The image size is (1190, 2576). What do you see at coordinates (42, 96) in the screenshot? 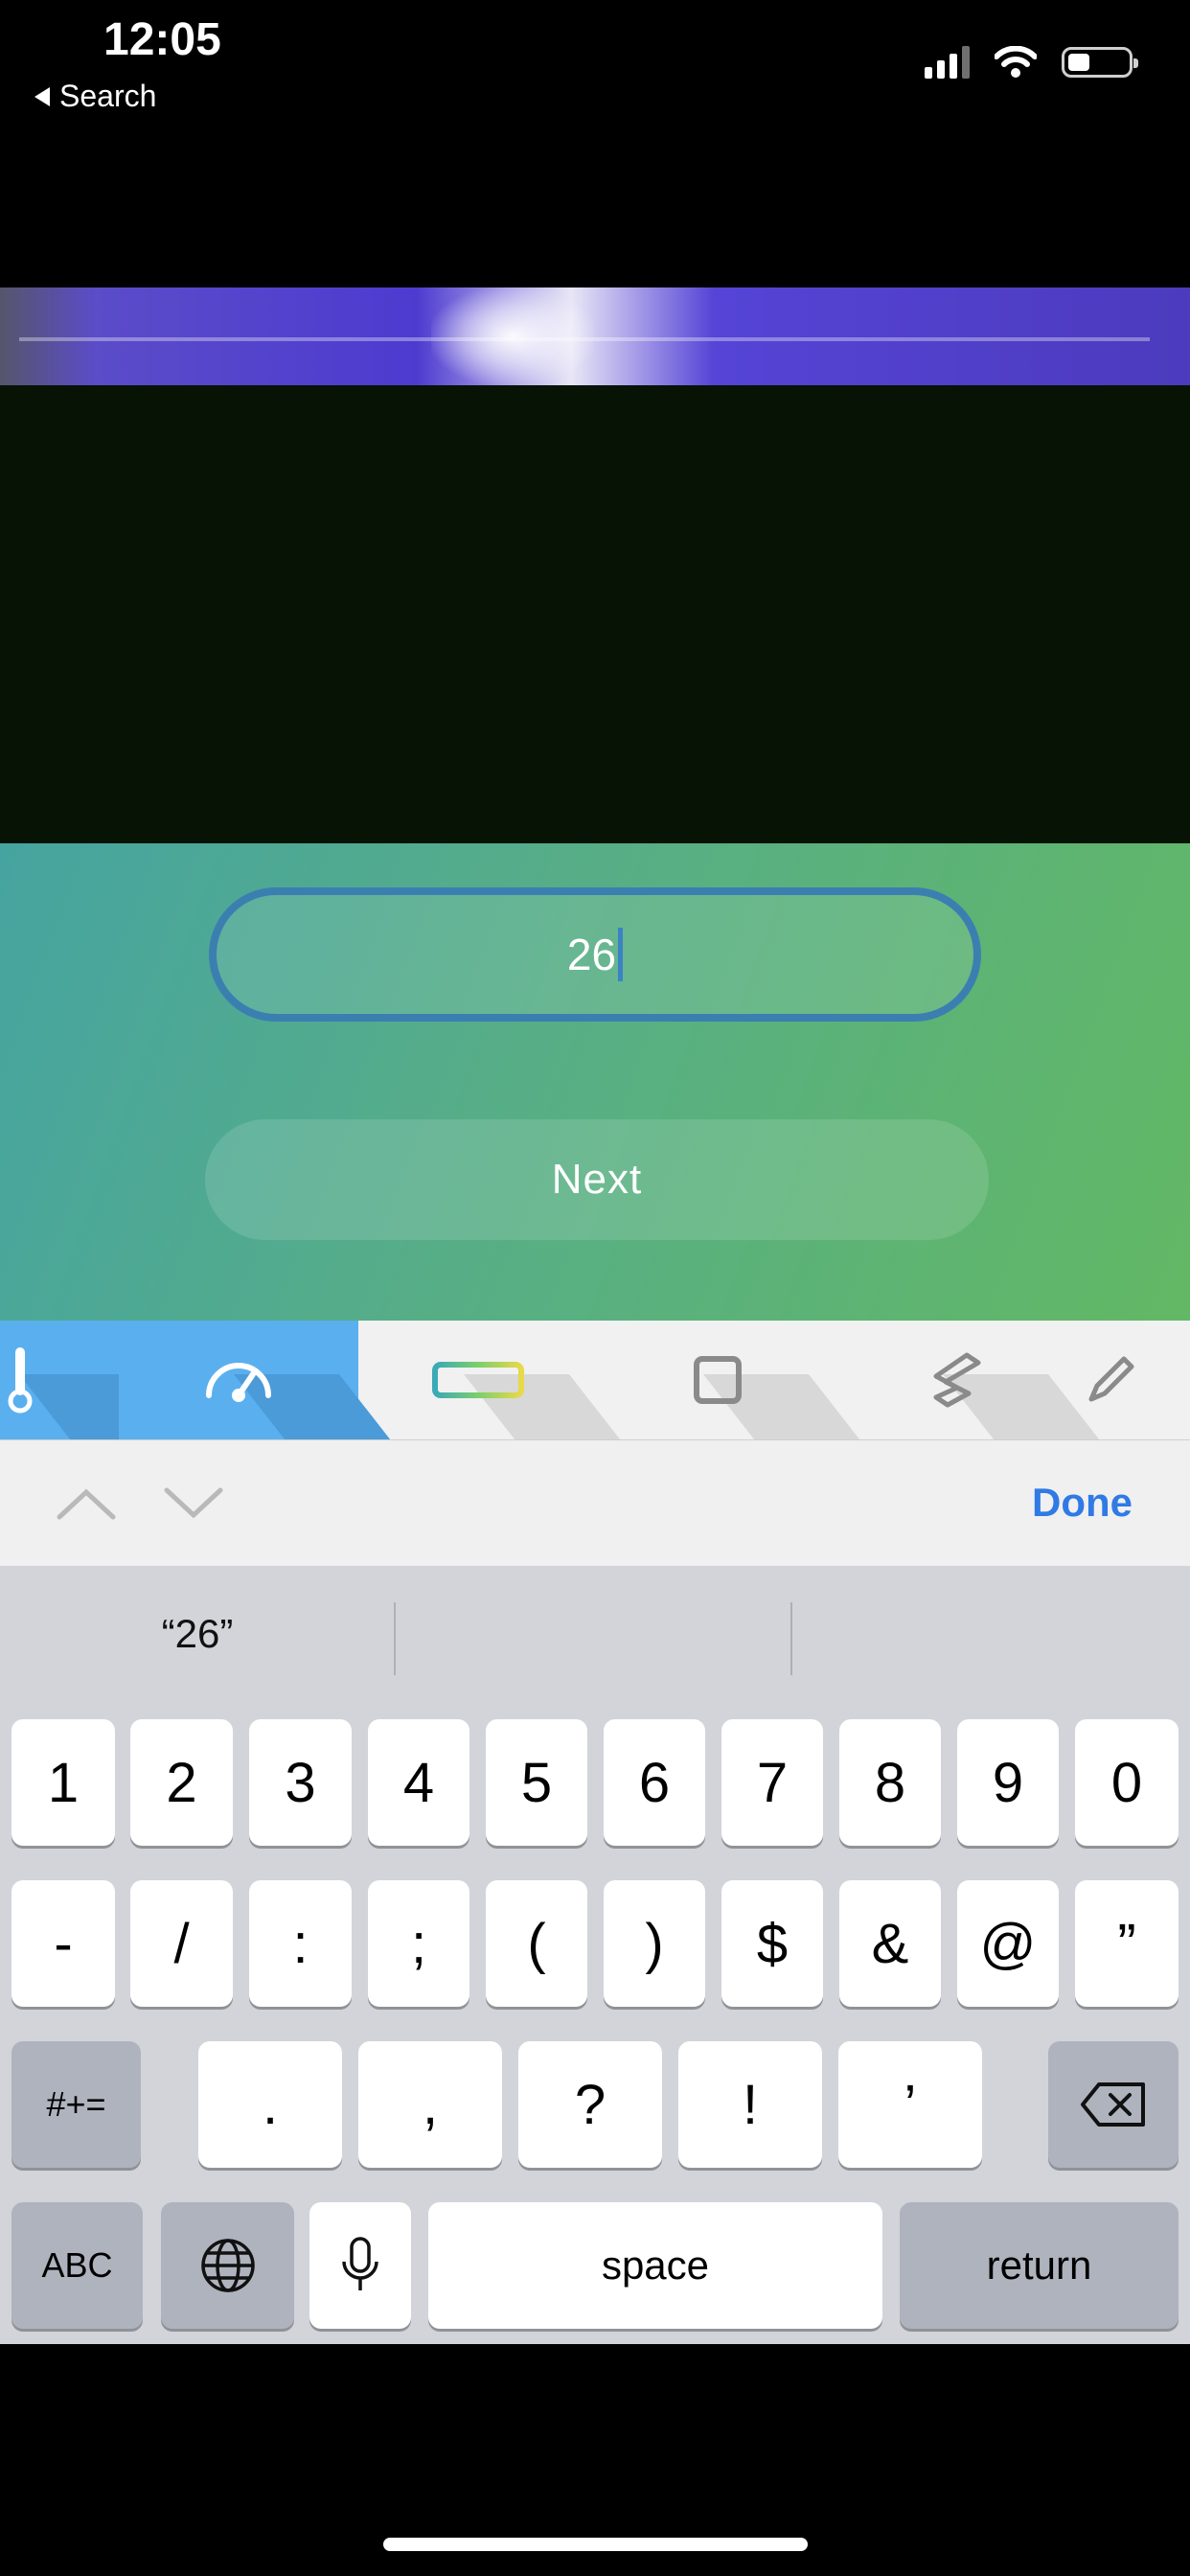
I see `back-arrow-icon` at bounding box center [42, 96].